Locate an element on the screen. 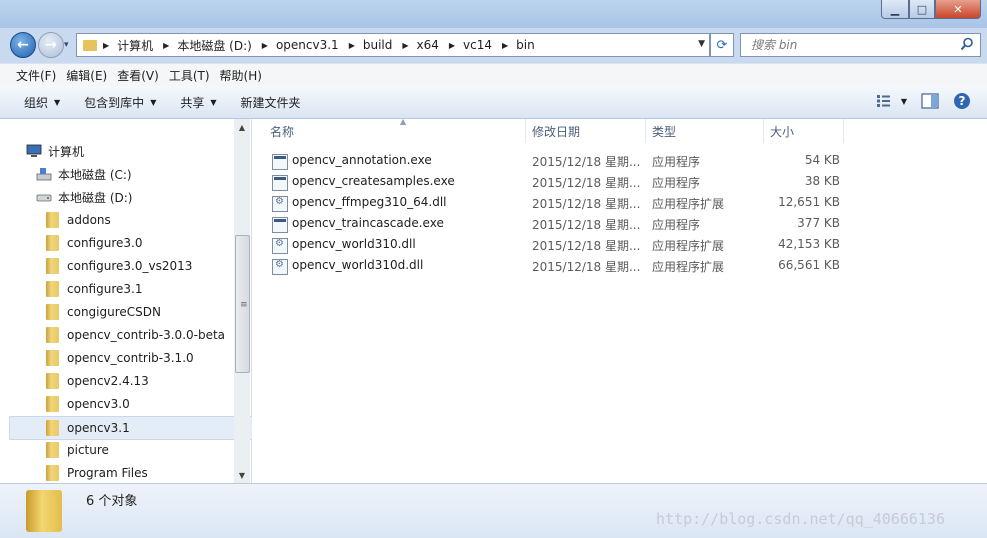 The width and height of the screenshot is (987, 538). arrow-right-icon: → is located at coordinates (51, 45).